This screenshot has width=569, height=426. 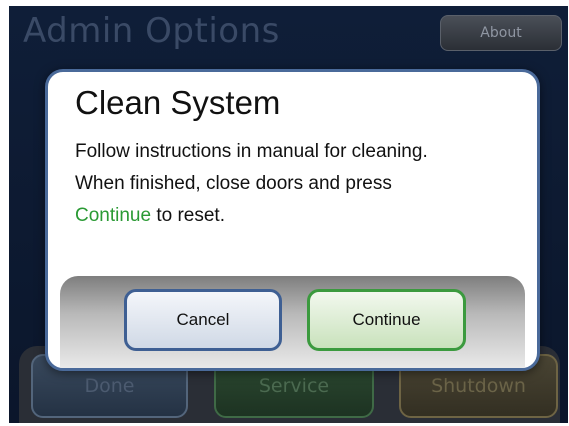 What do you see at coordinates (233, 183) in the screenshot?
I see `dialog-message-line-2: When finished, close doors and press` at bounding box center [233, 183].